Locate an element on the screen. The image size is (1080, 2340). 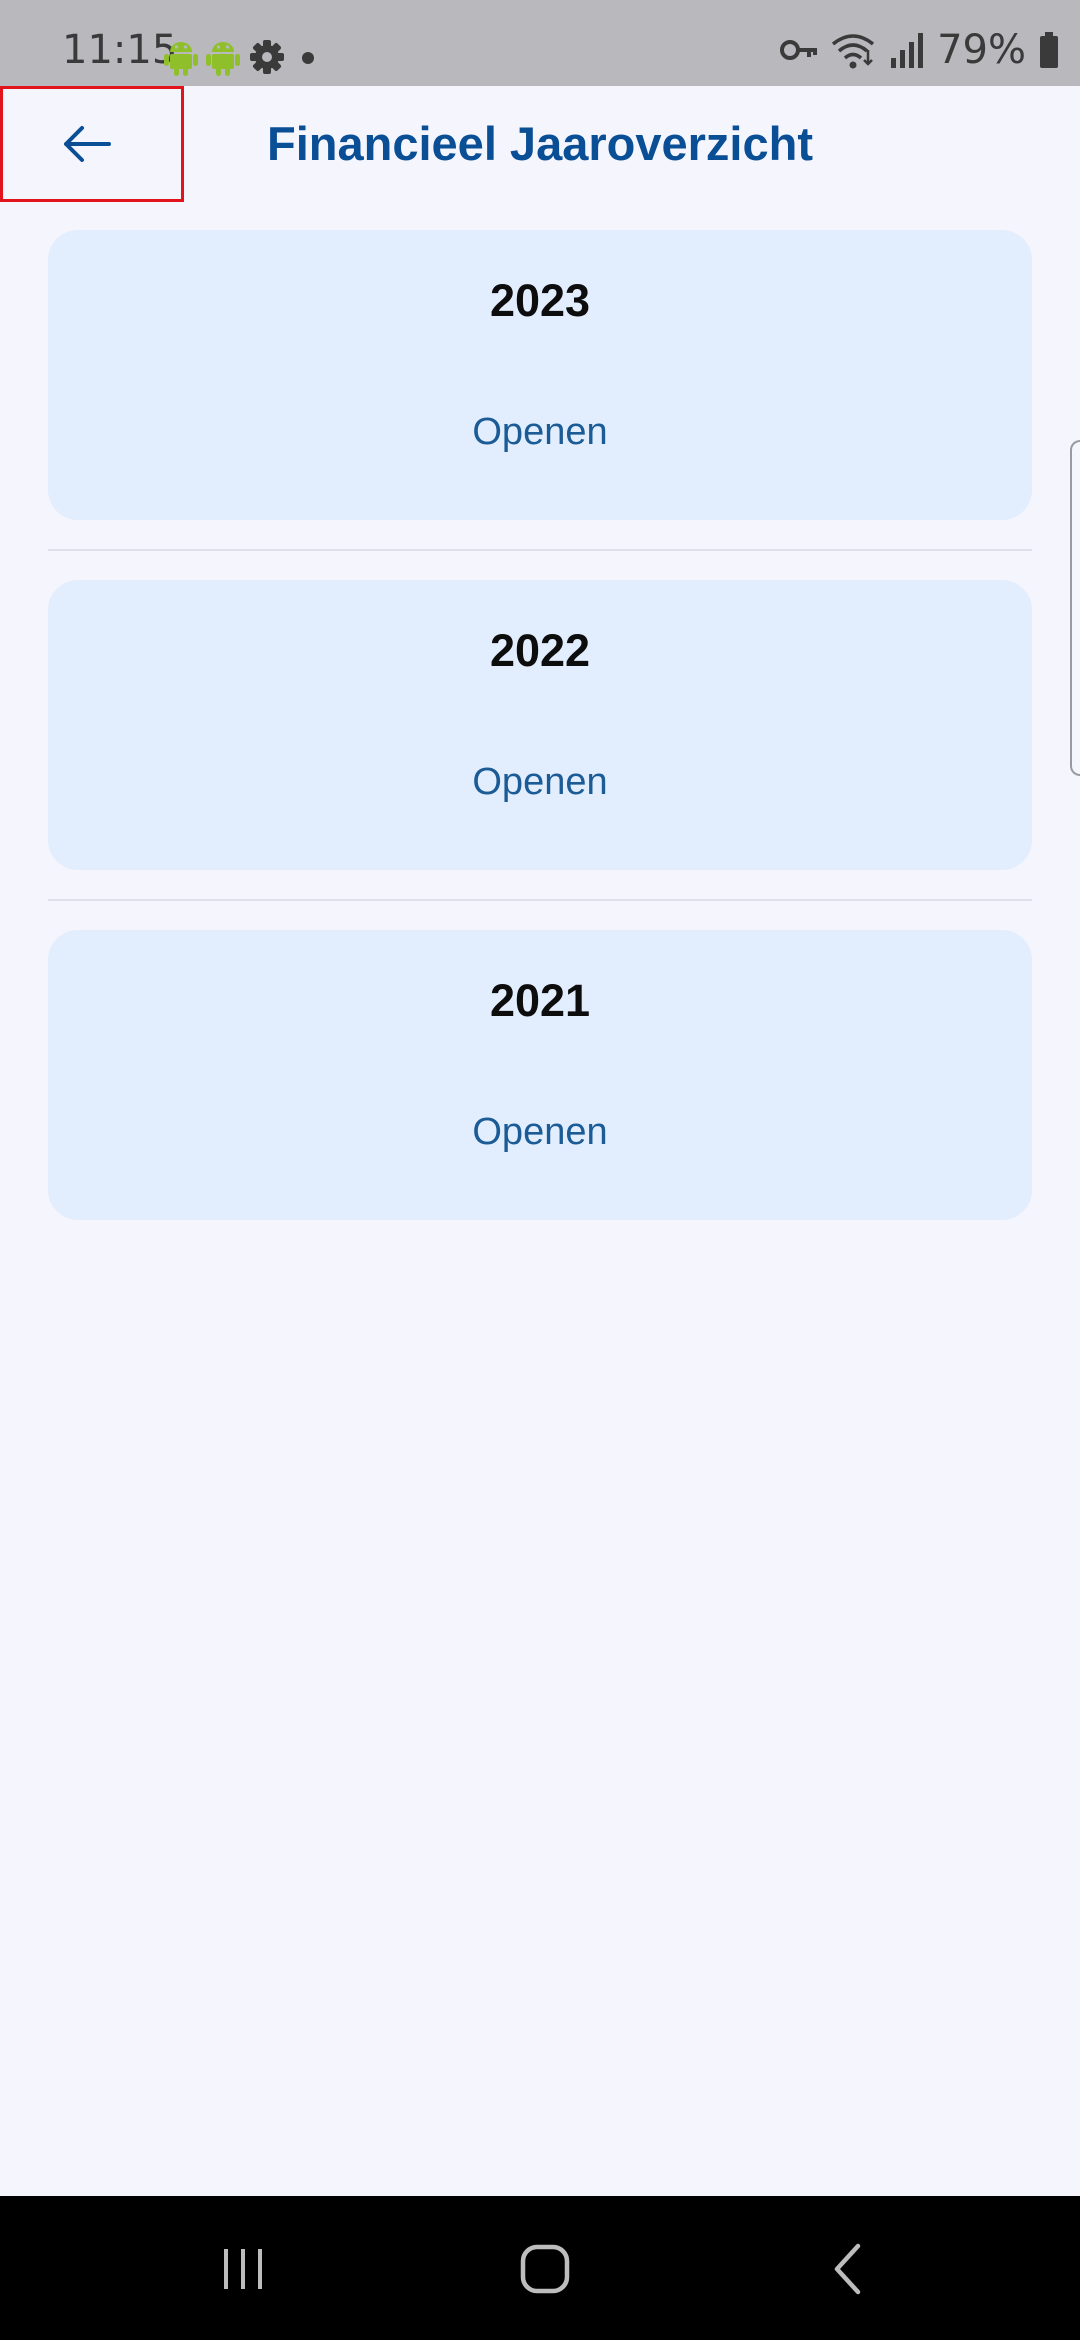
recent-apps-button is located at coordinates (243, 2269).